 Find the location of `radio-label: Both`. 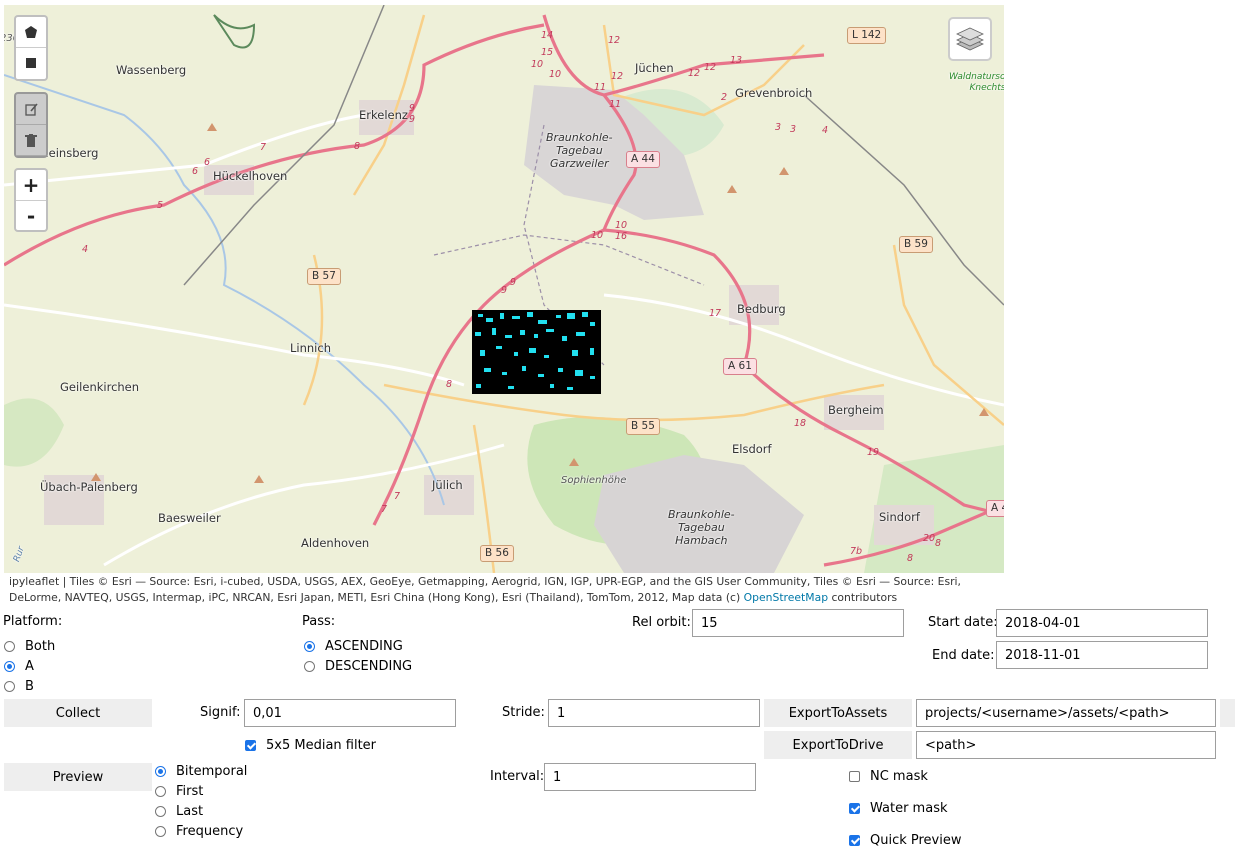

radio-label: Both is located at coordinates (40, 646).